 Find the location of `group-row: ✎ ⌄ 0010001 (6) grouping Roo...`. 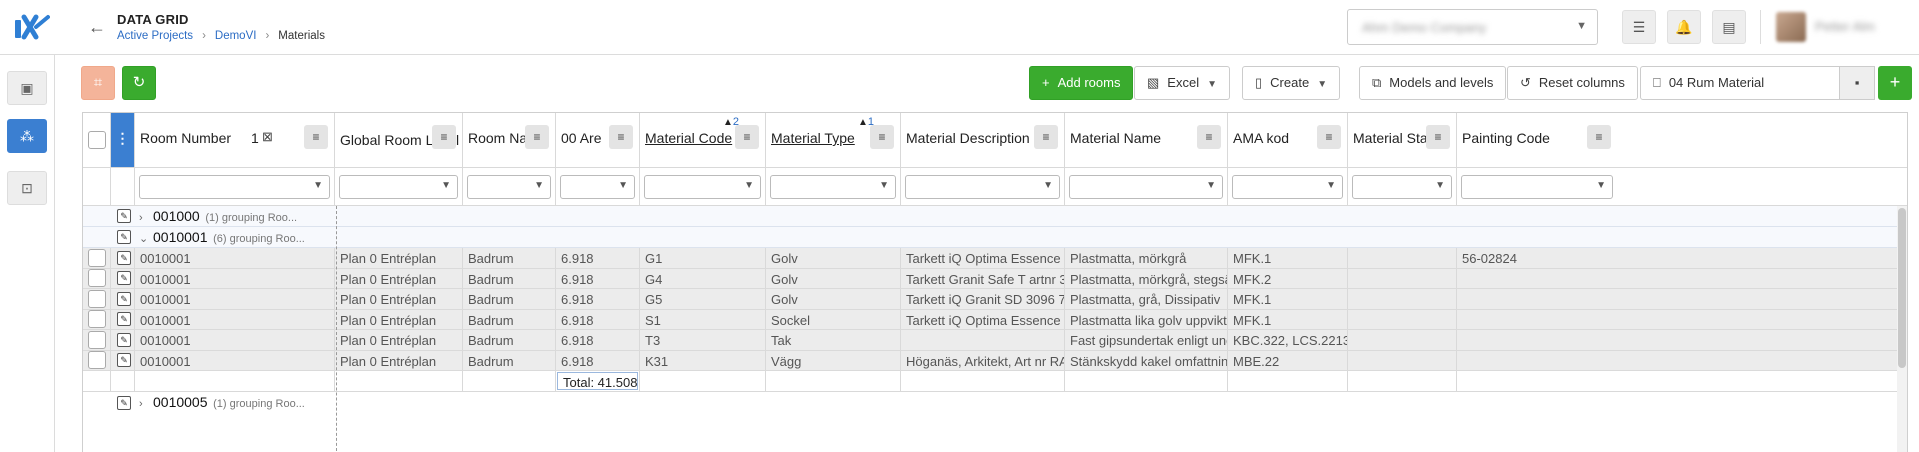

group-row: ✎ ⌄ 0010001 (6) grouping Roo... is located at coordinates (995, 237).